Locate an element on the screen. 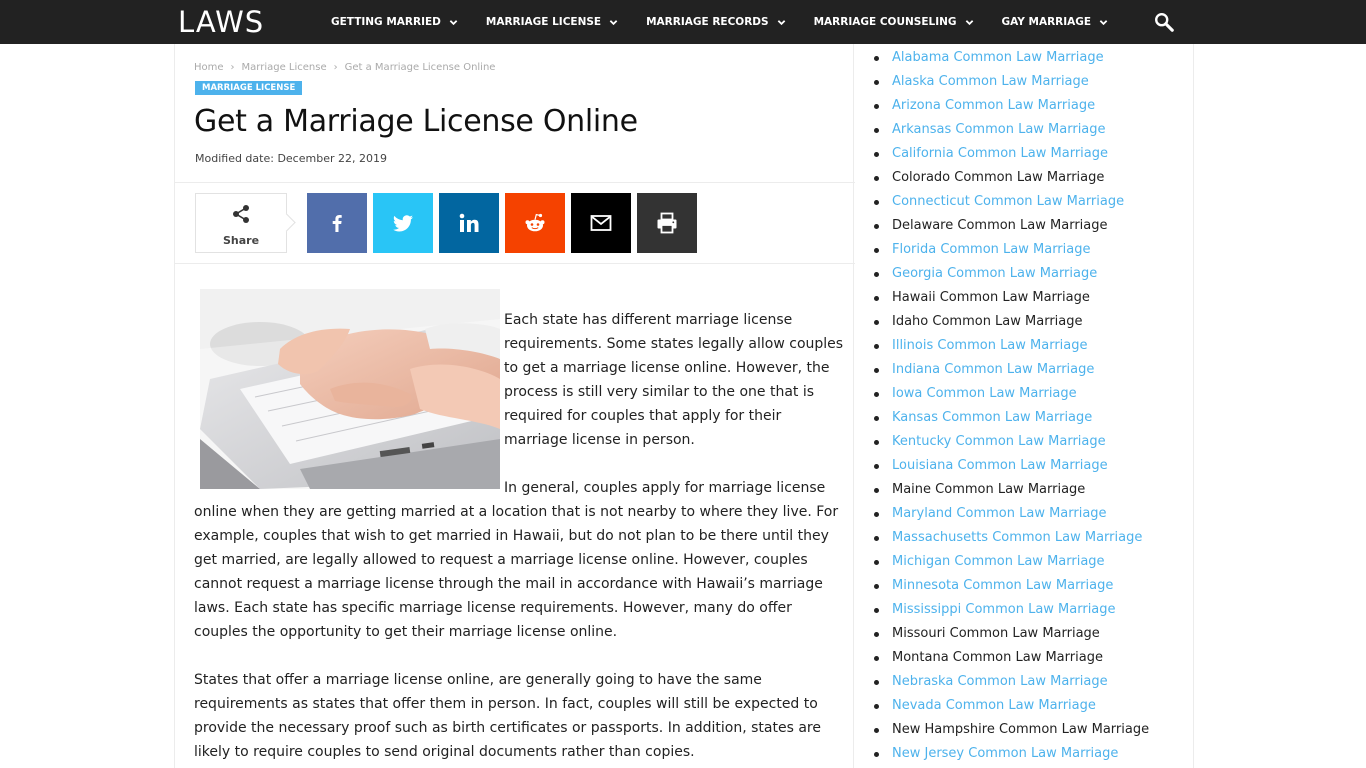  list-item: Montana Common Law Marriage is located at coordinates (1011, 658).